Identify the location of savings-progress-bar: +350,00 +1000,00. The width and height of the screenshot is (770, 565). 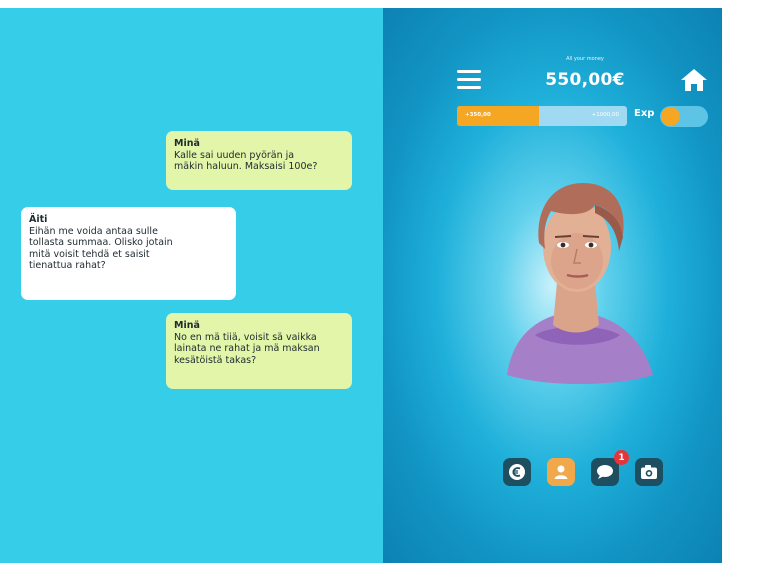
(542, 116).